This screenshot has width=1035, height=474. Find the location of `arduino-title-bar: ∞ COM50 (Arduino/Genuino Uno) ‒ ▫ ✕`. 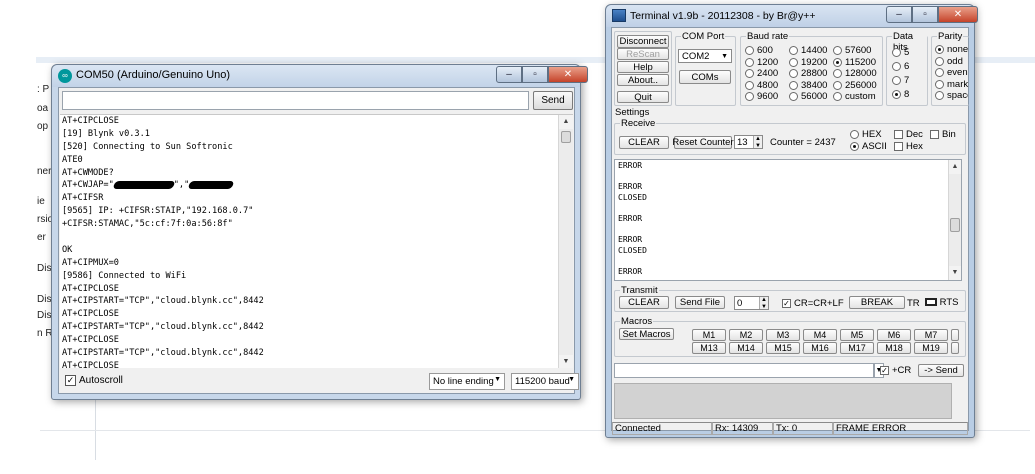

arduino-title-bar: ∞ COM50 (Arduino/Genuino Uno) ‒ ▫ ✕ is located at coordinates (320, 76).